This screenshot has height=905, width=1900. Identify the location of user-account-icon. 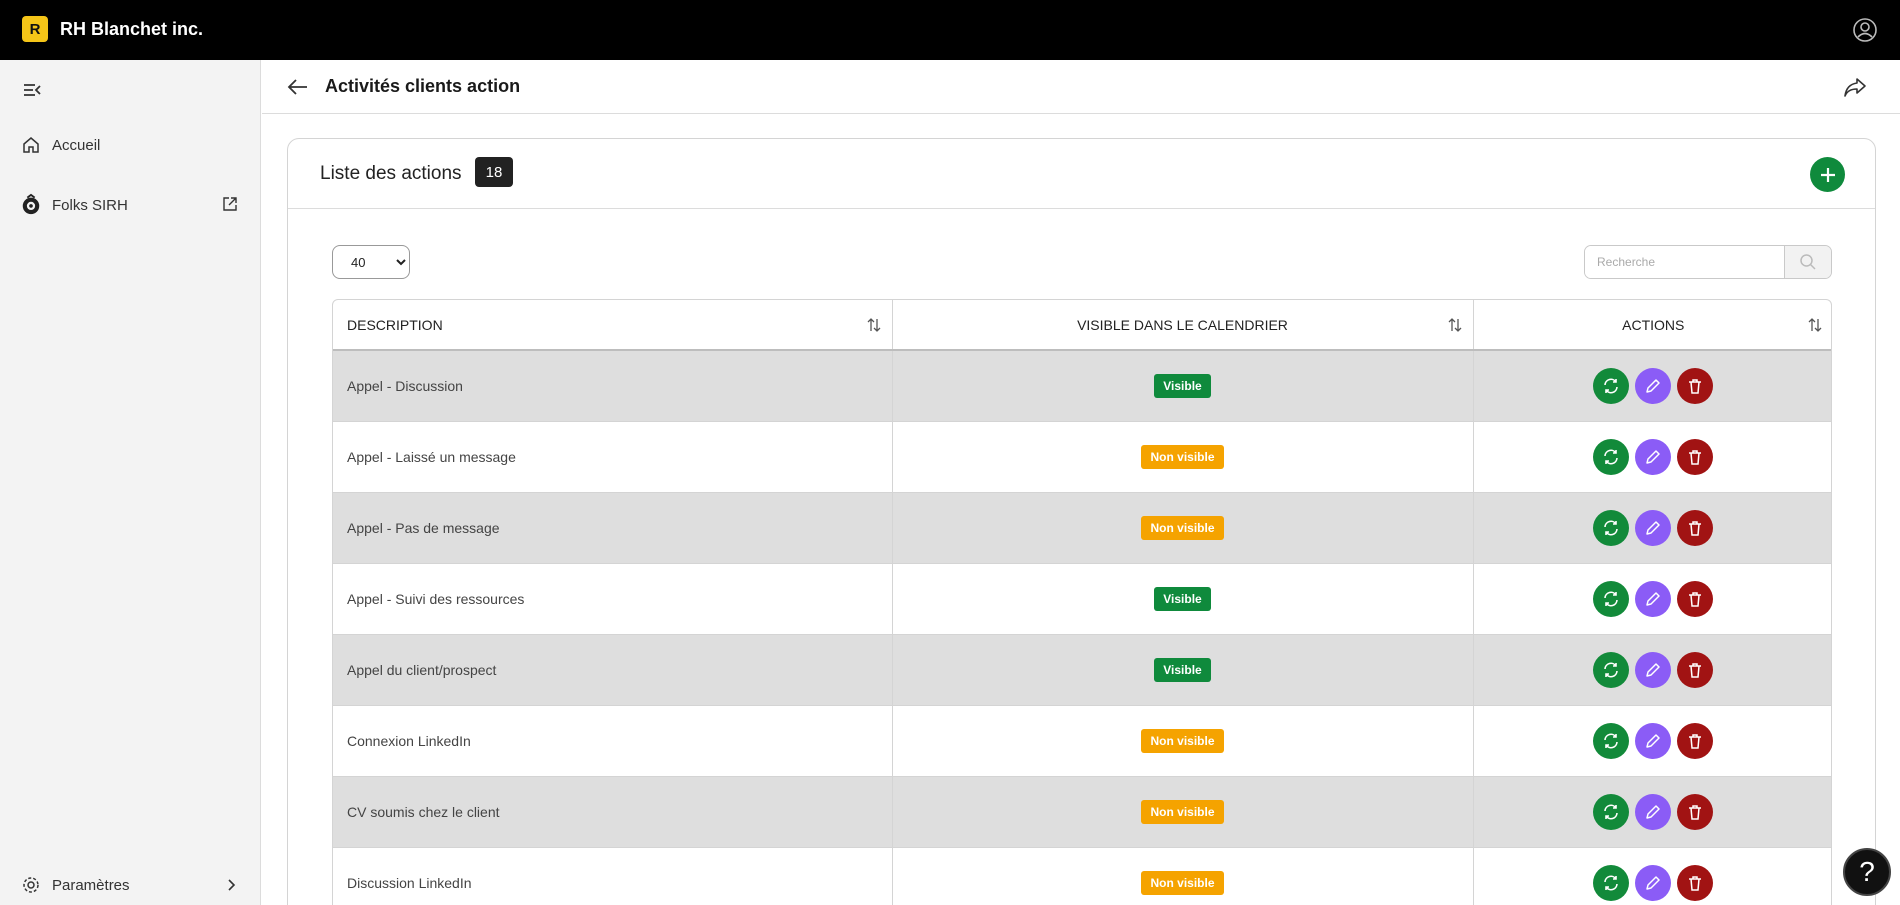
(1865, 30).